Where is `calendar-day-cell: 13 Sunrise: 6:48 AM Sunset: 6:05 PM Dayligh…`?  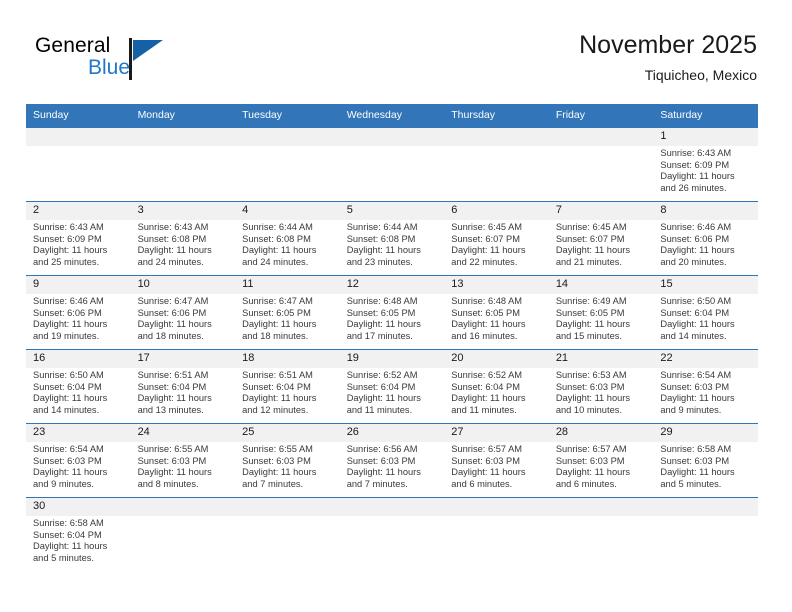
calendar-day-cell: 13 Sunrise: 6:48 AM Sunset: 6:05 PM Dayligh… is located at coordinates (496, 312).